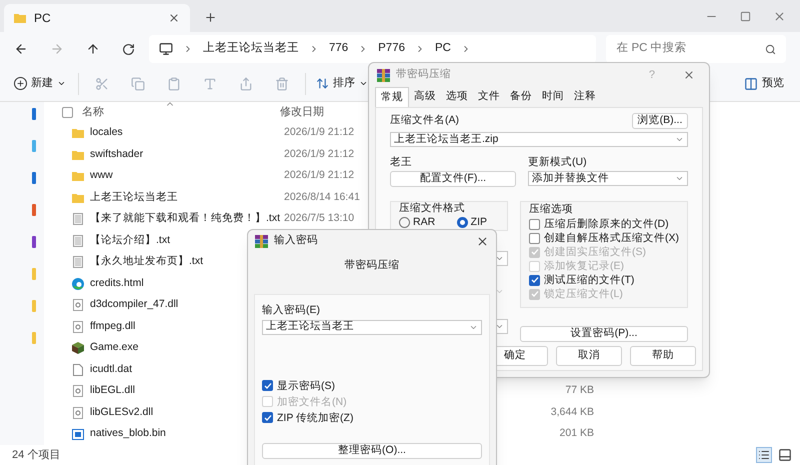 The image size is (800, 465). I want to click on preview-button: 预览, so click(764, 83).